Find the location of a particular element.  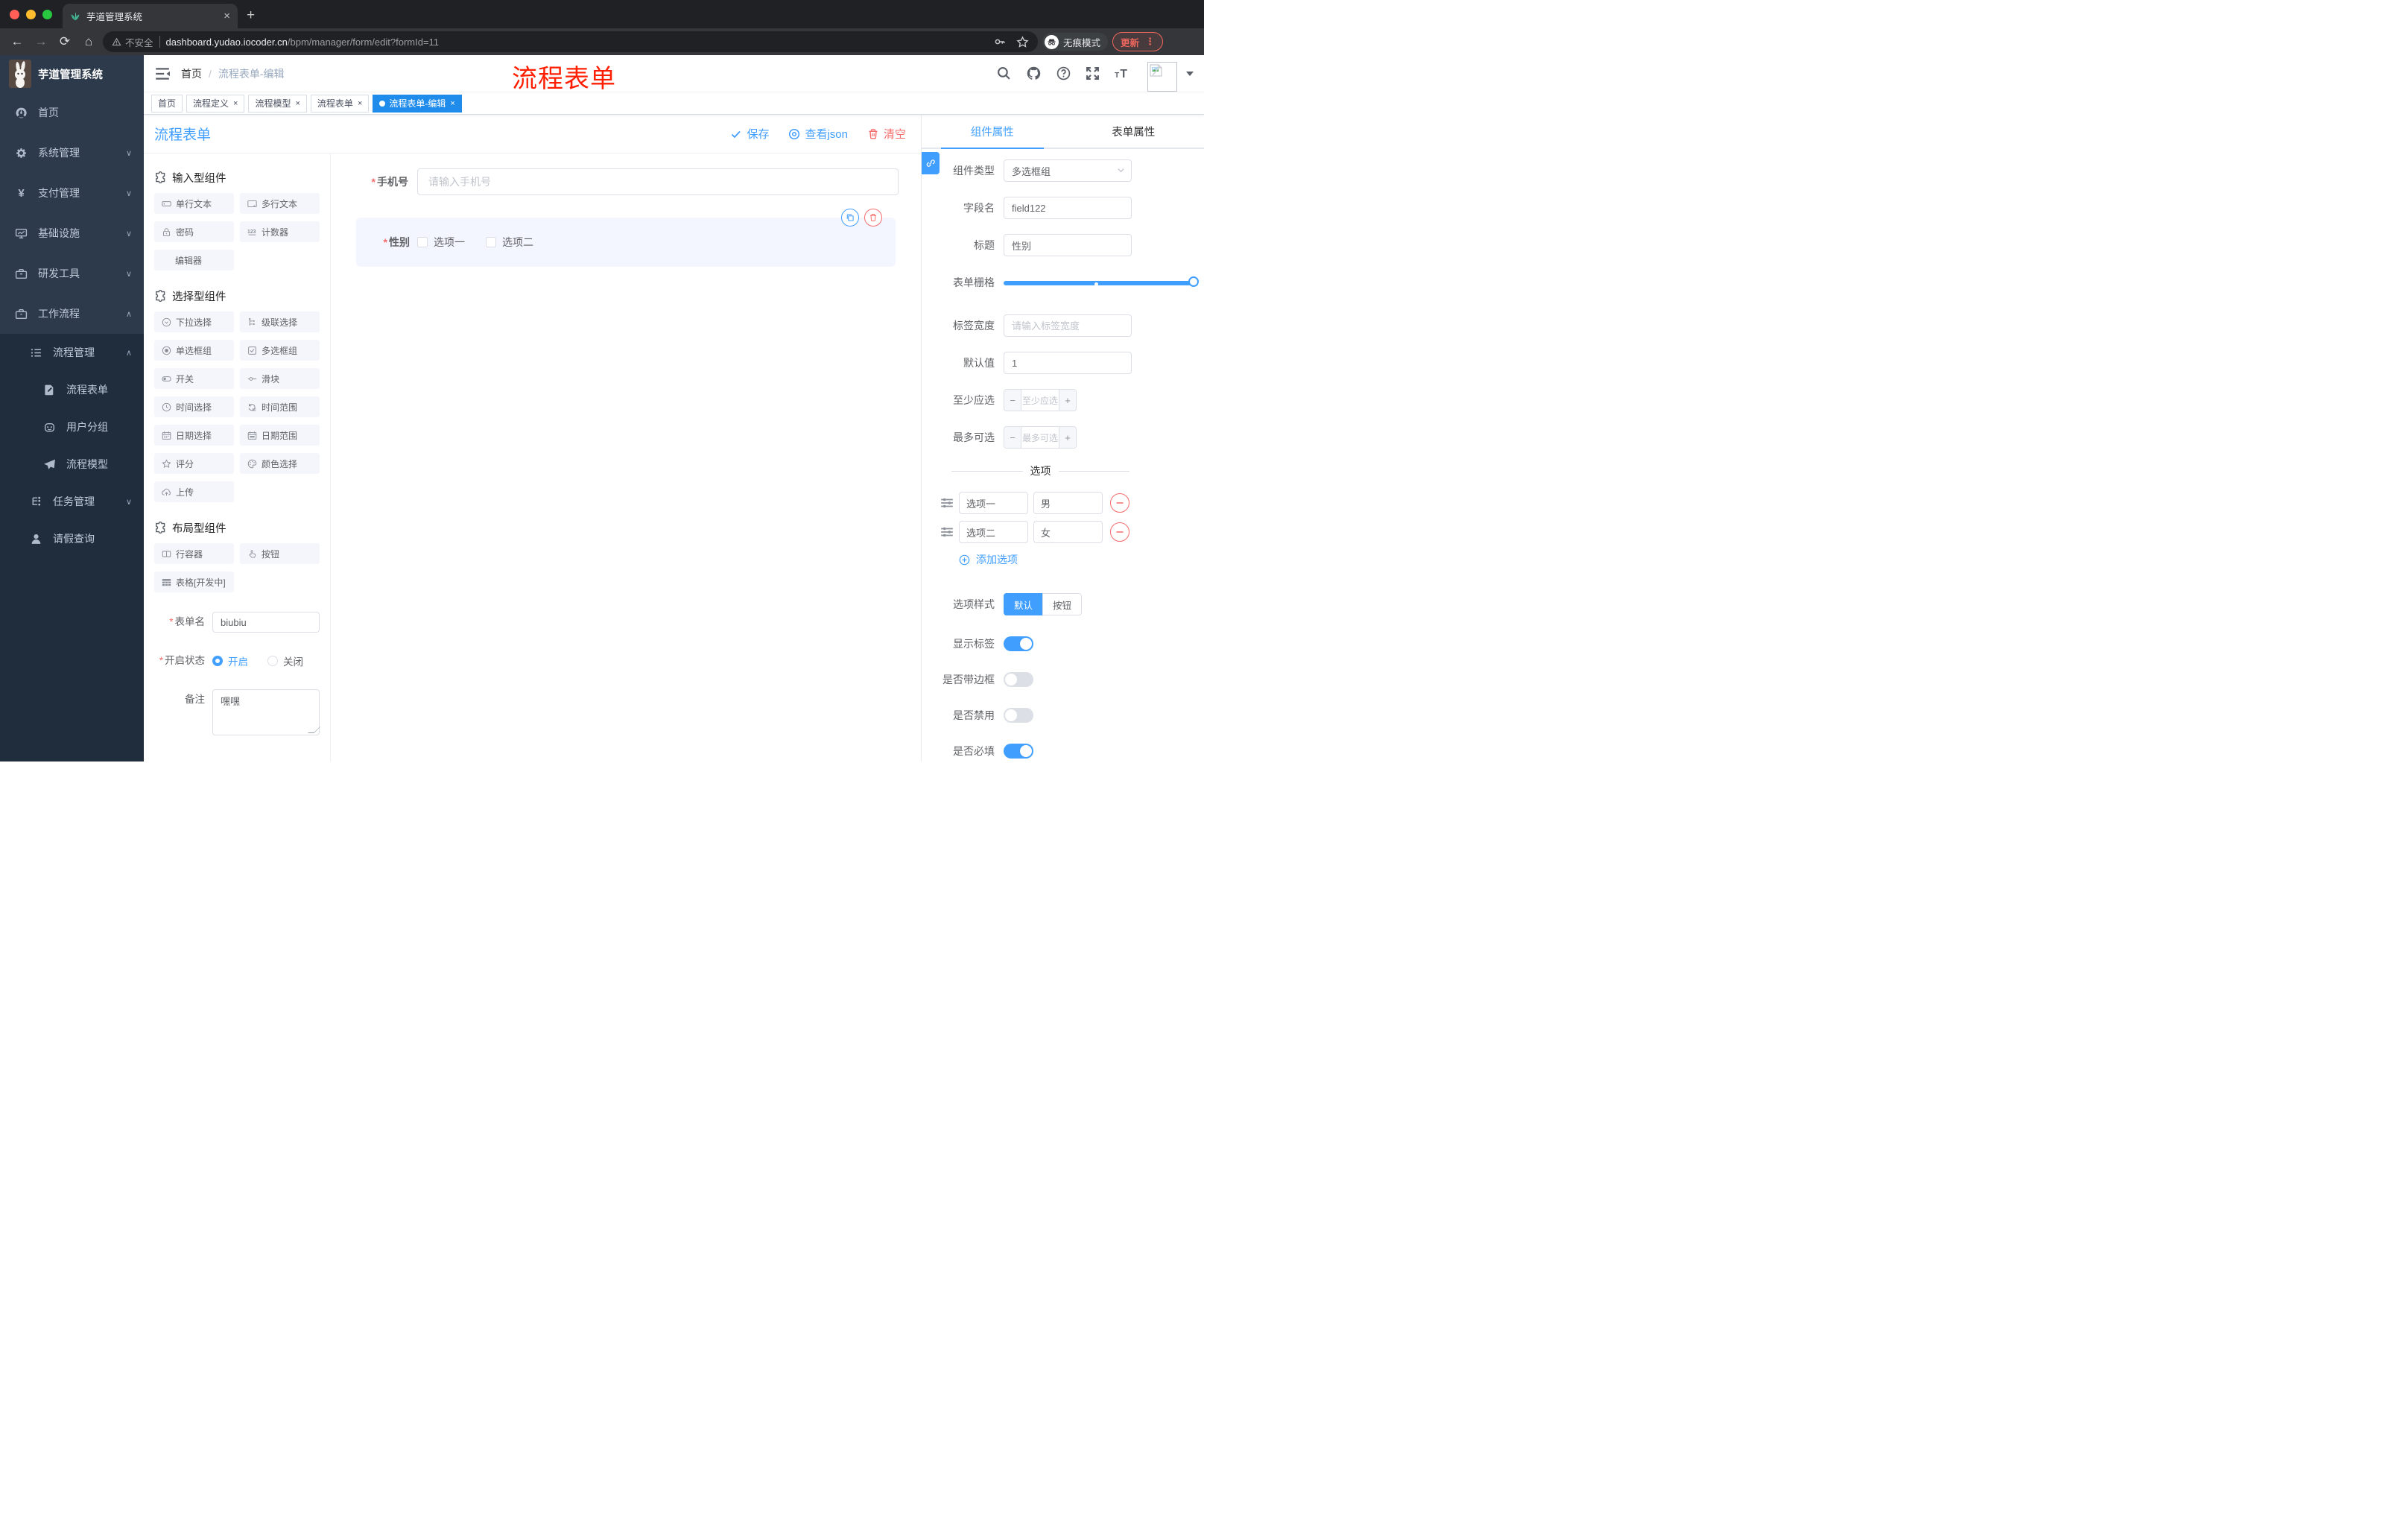

close-window-button is located at coordinates (14, 14).